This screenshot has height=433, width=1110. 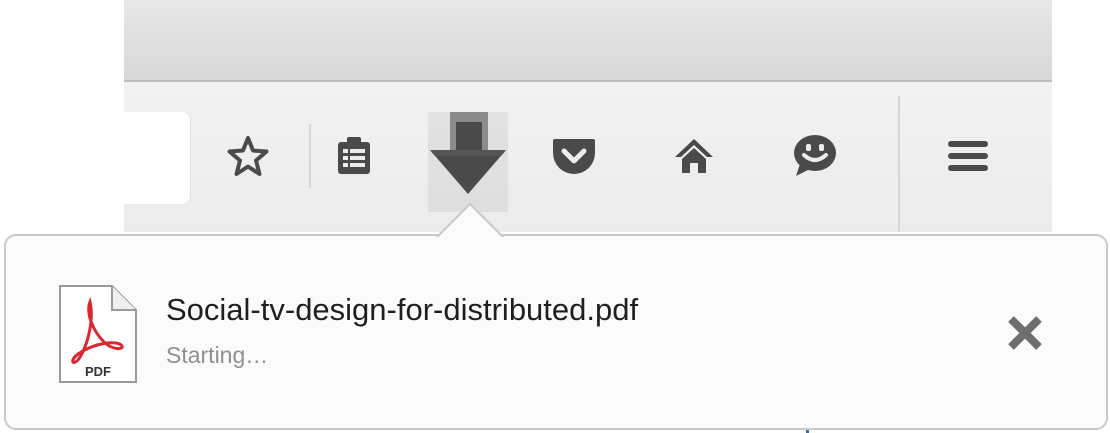 I want to click on home-button, so click(x=694, y=156).